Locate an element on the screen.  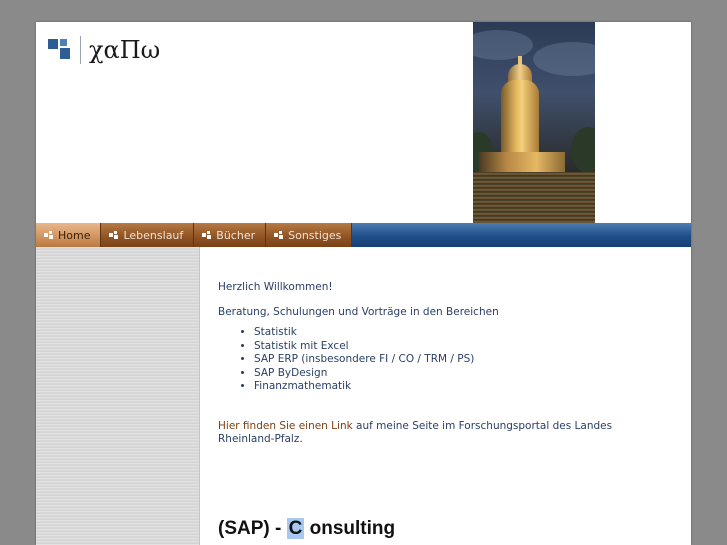
main-nav: Home Lebenslauf Bücher Sonstiges is located at coordinates (363, 235).